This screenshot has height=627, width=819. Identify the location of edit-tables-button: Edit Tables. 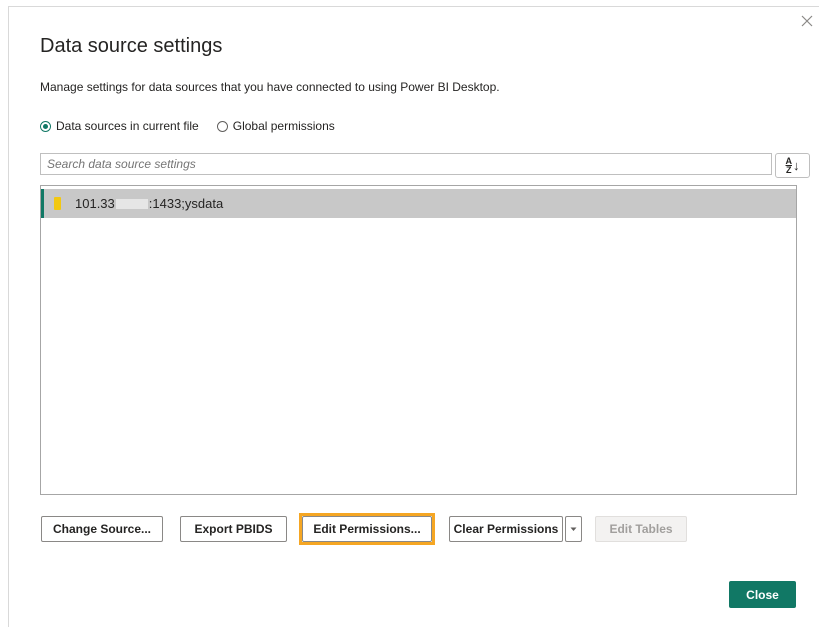
(641, 529).